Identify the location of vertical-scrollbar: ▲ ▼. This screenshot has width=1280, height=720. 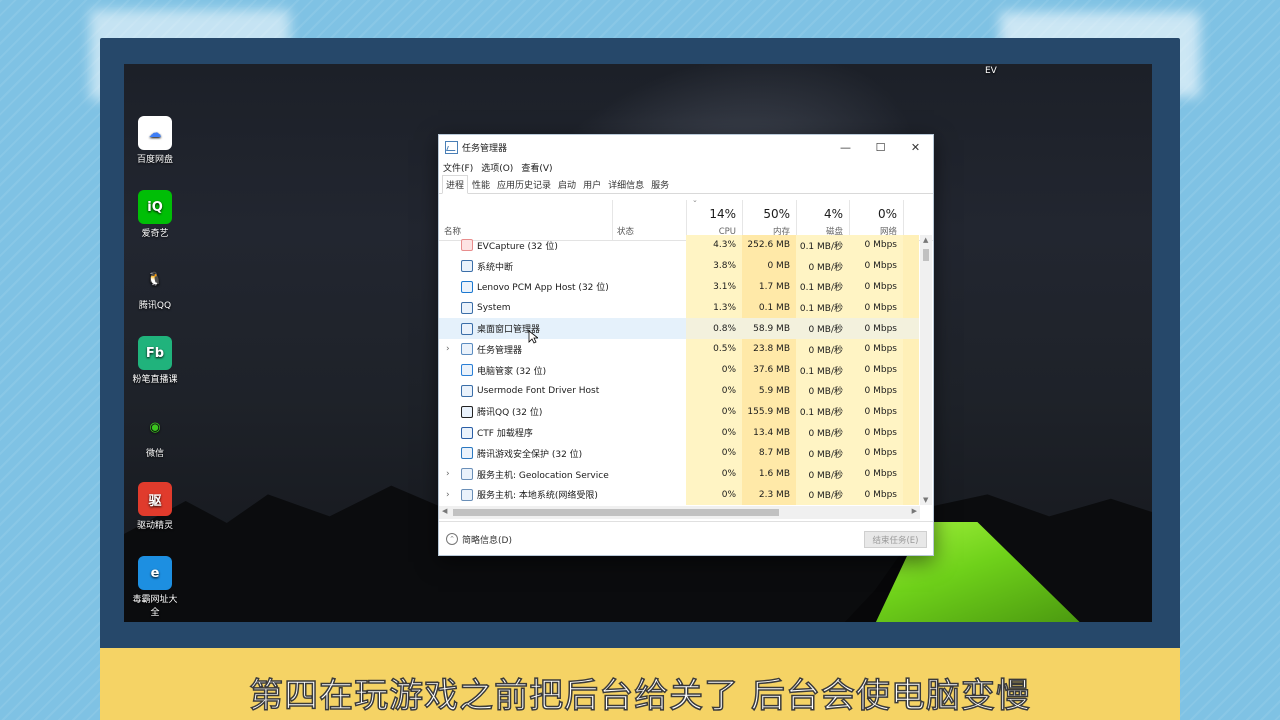
(926, 370).